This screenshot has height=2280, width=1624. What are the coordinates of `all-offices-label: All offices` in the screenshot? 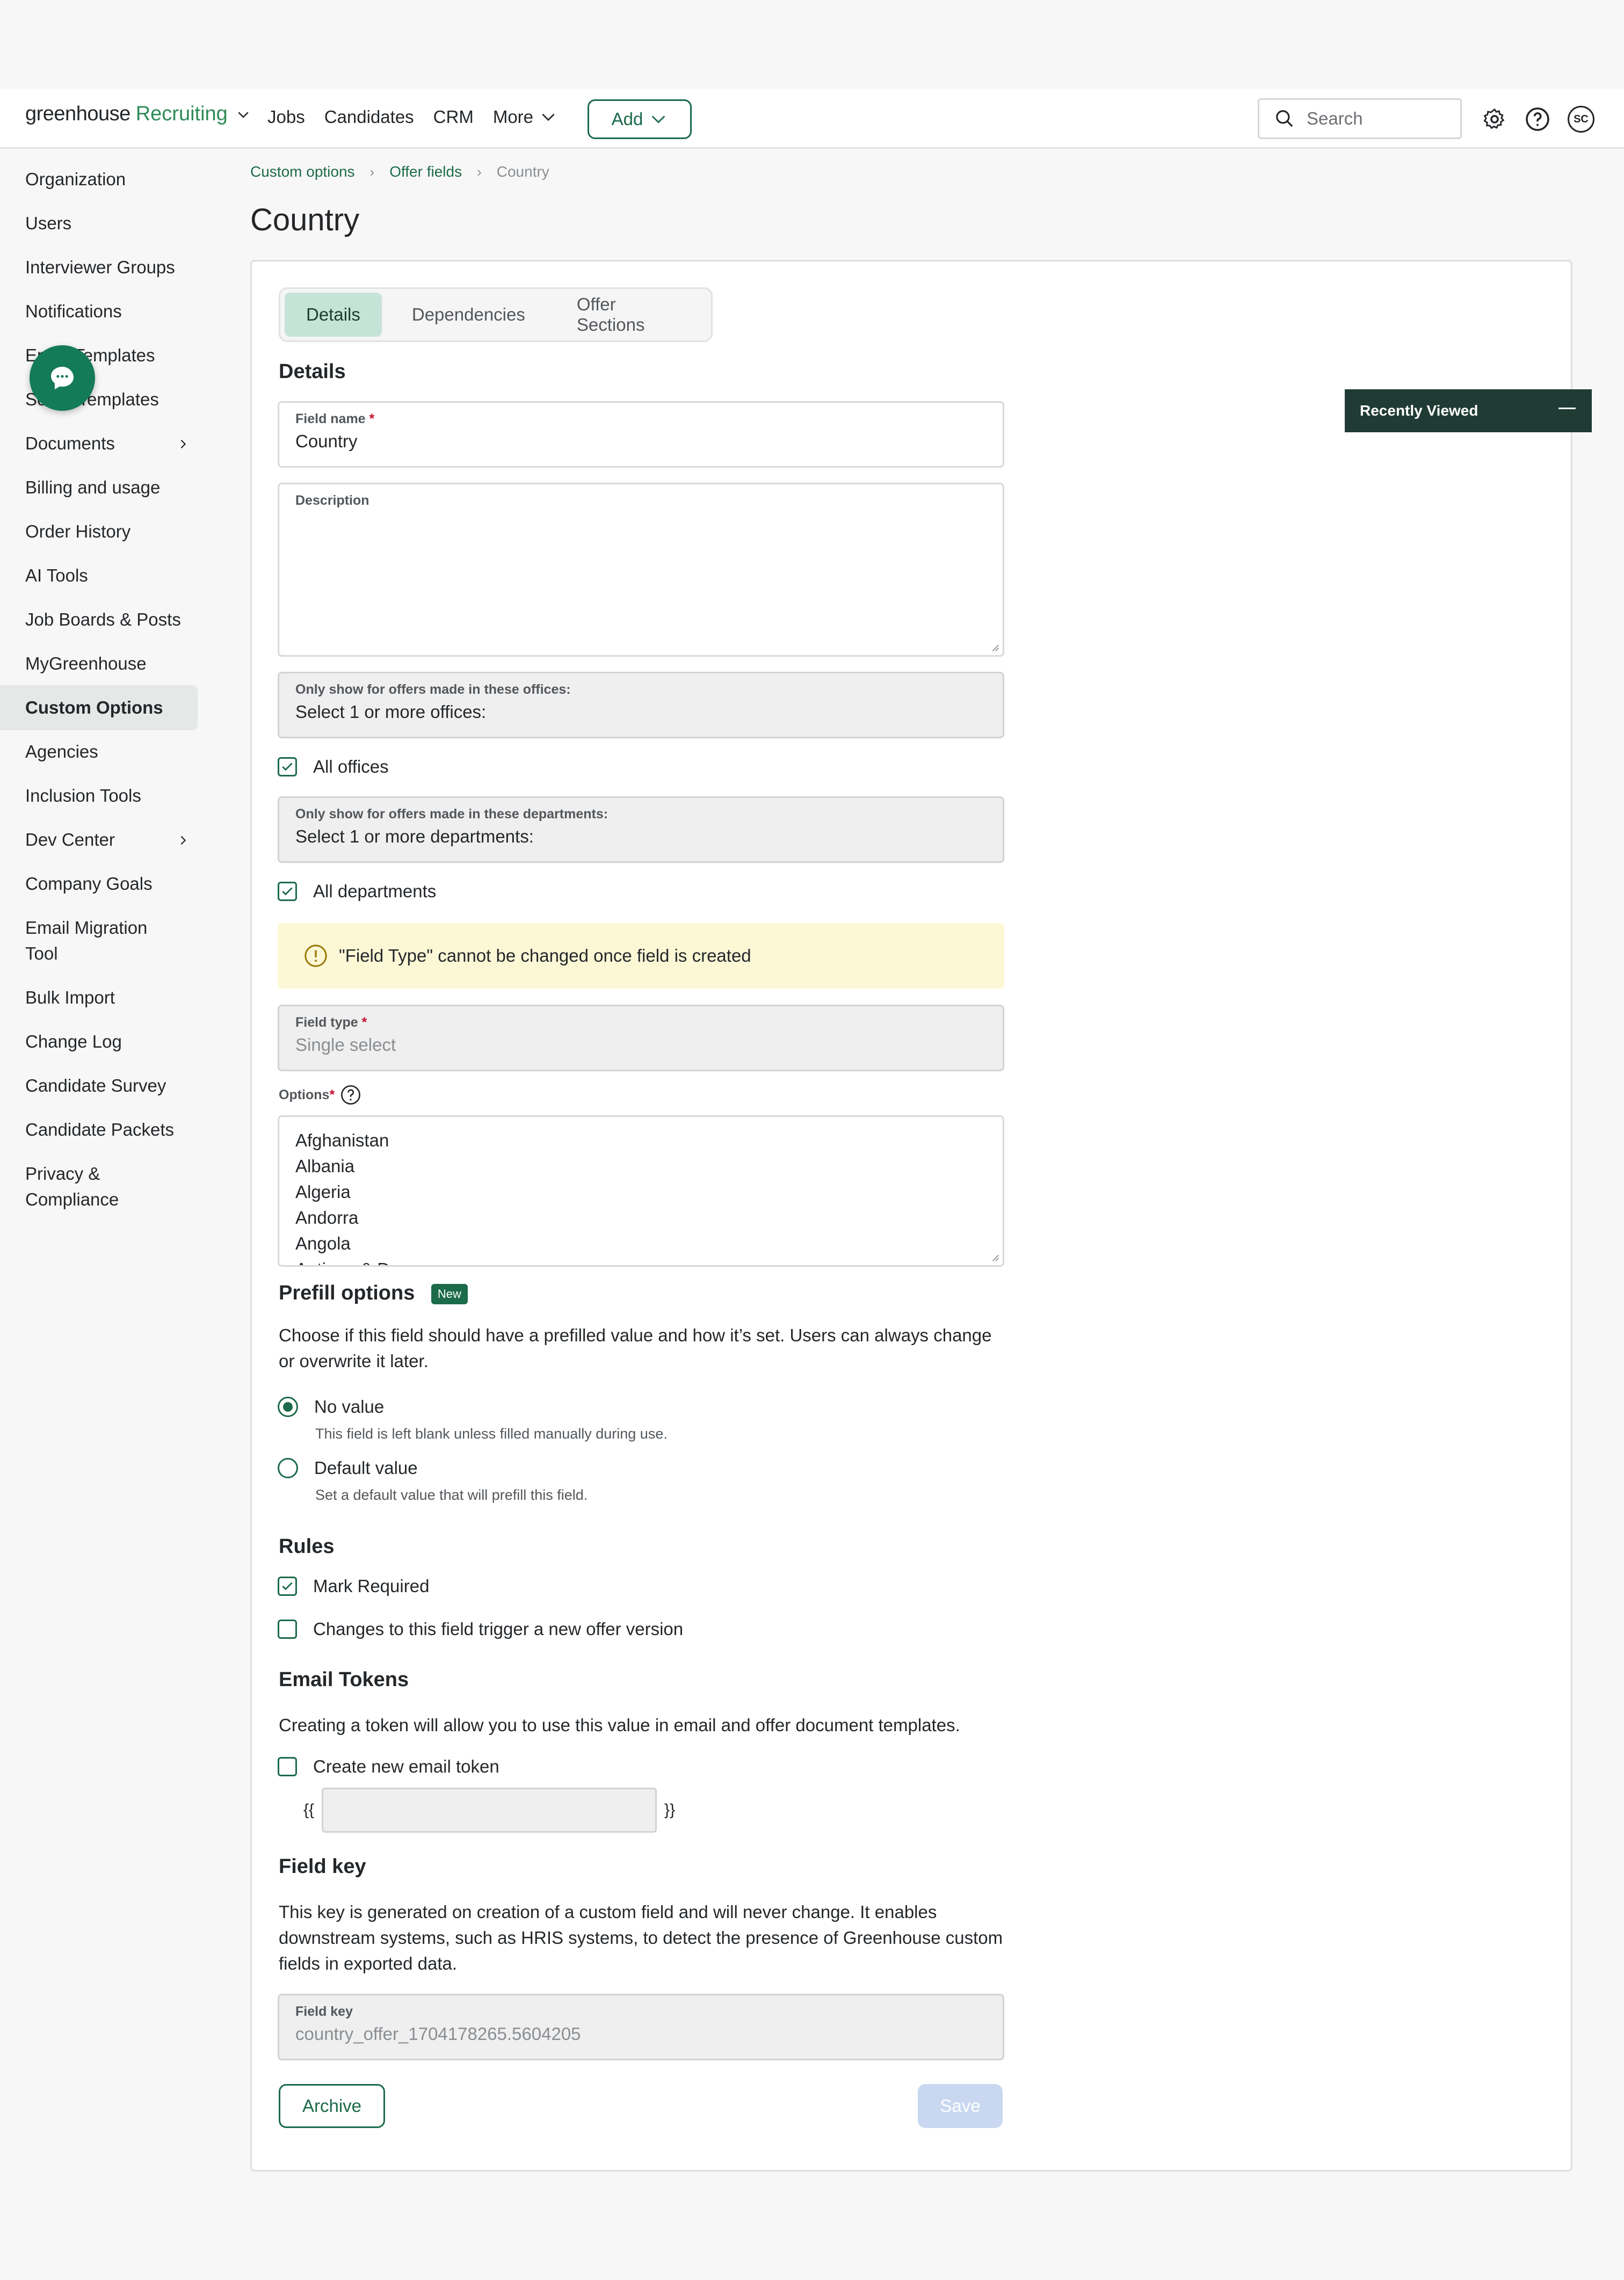 It's located at (351, 766).